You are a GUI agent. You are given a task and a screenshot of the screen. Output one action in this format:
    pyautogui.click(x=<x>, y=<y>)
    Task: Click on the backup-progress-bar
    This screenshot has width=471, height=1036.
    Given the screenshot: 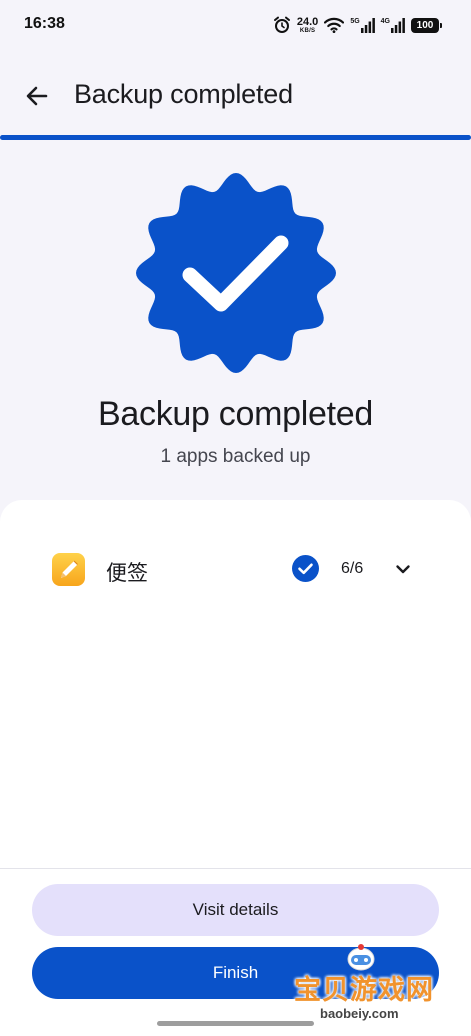 What is the action you would take?
    pyautogui.click(x=235, y=137)
    